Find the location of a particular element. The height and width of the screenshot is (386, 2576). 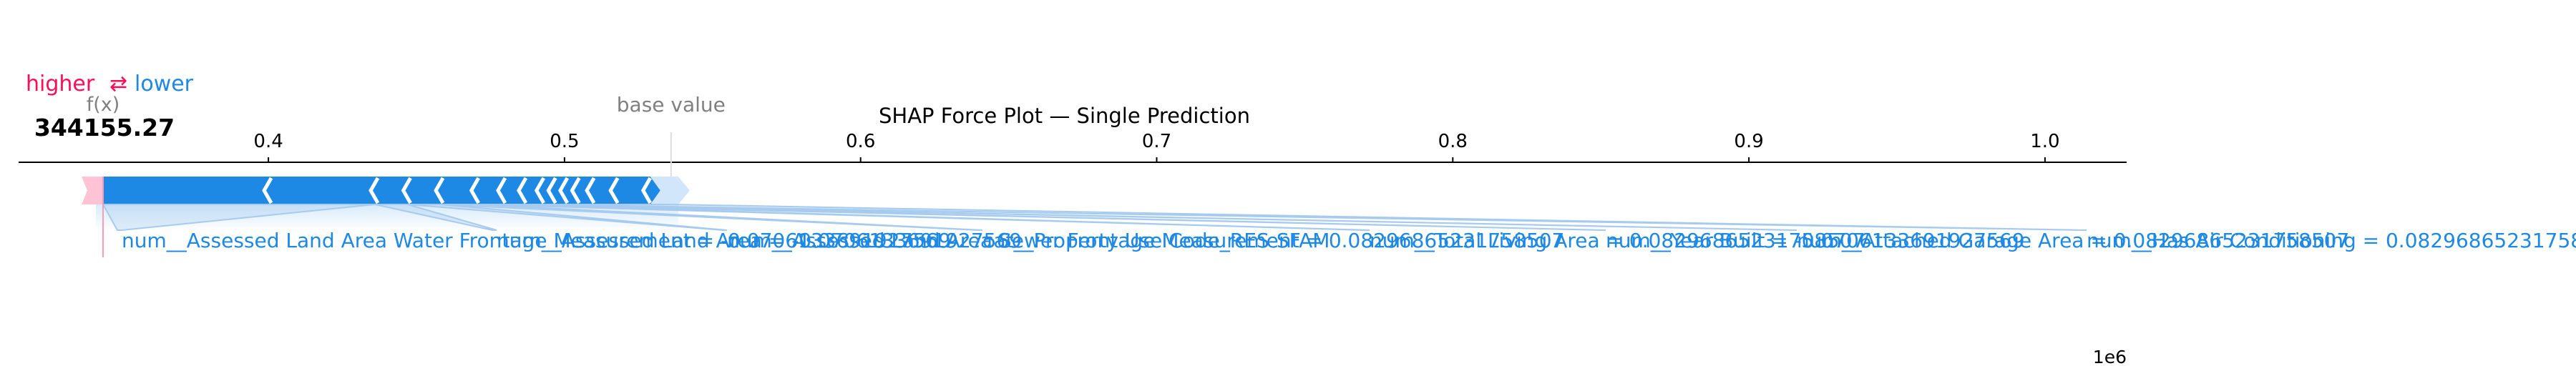

base-value-label: base value is located at coordinates (671, 105).